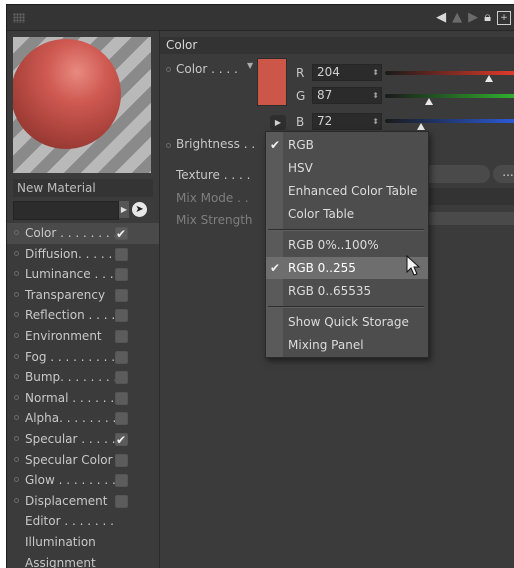 This screenshot has height=568, width=514. I want to click on menu-item: Mixing Panel, so click(347, 345).